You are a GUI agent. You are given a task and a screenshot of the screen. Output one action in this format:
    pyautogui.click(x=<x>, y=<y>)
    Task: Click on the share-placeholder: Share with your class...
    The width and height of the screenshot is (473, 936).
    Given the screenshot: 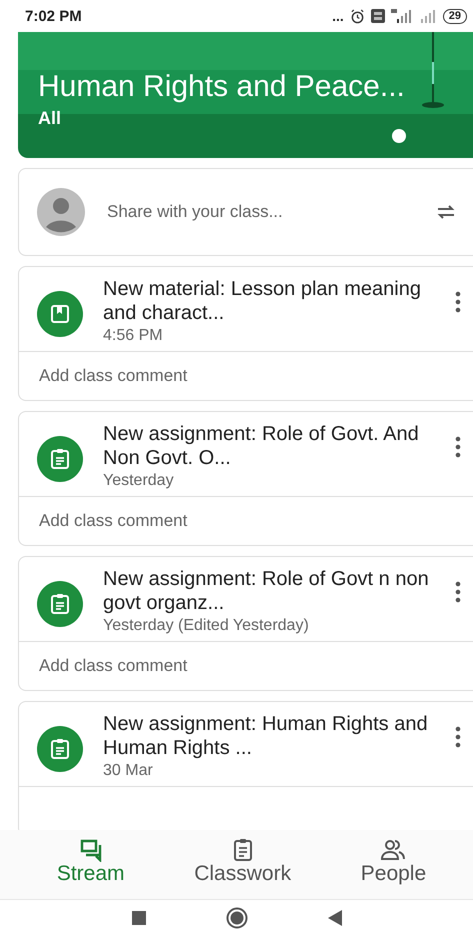 What is the action you would take?
    pyautogui.click(x=195, y=212)
    